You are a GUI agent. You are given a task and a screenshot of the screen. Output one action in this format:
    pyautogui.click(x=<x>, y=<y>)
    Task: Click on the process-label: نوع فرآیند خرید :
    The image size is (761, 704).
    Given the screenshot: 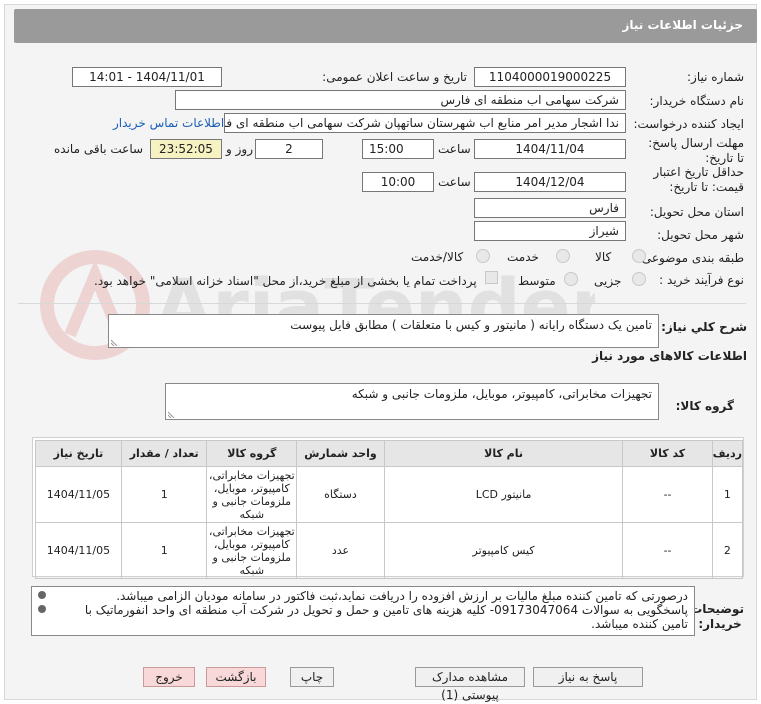 What is the action you would take?
    pyautogui.click(x=701, y=280)
    